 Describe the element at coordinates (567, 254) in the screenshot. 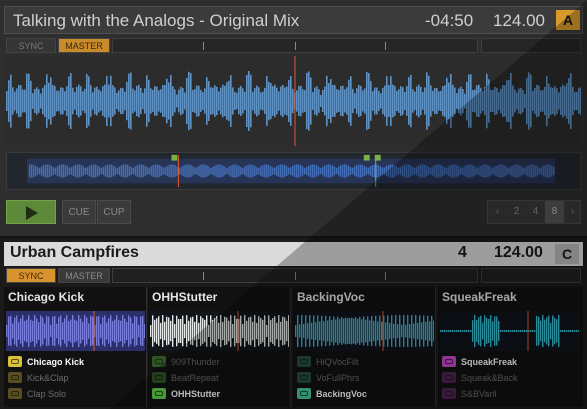

I see `deck-letter-badge: C` at that location.